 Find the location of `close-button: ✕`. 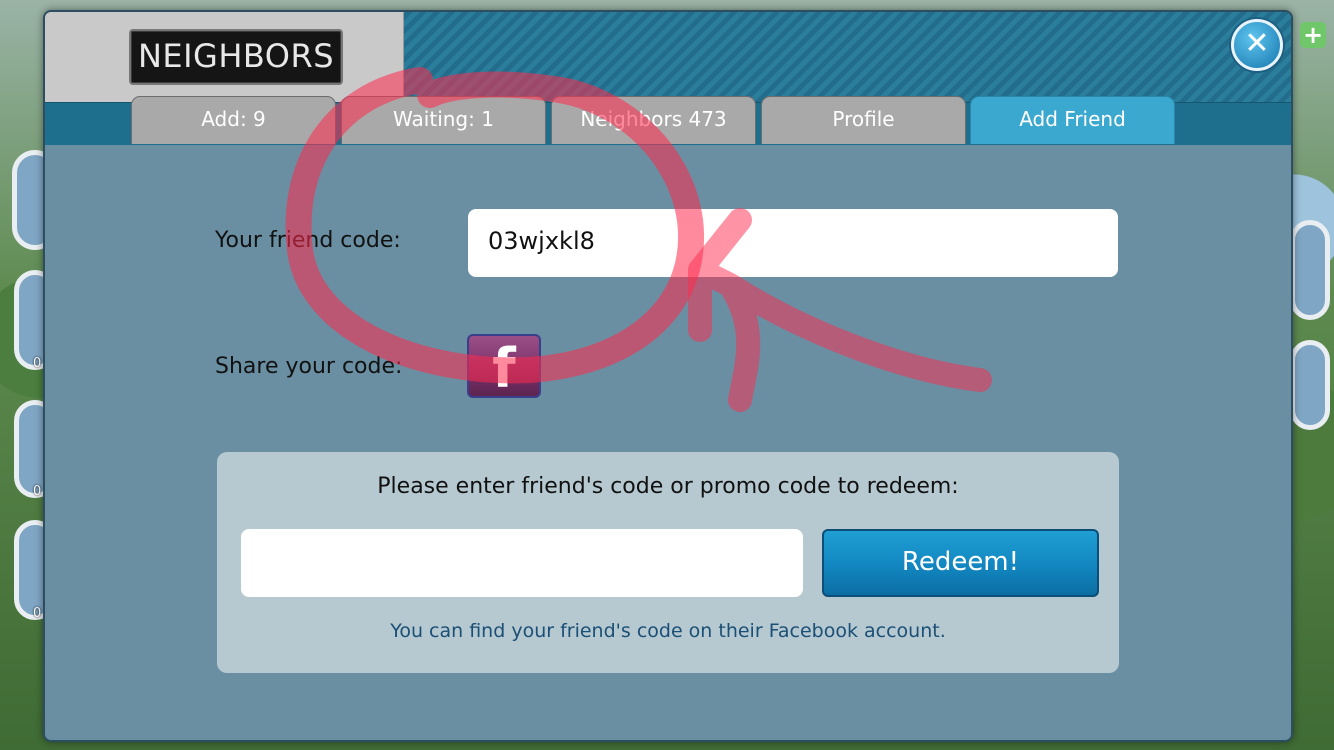

close-button: ✕ is located at coordinates (1257, 45).